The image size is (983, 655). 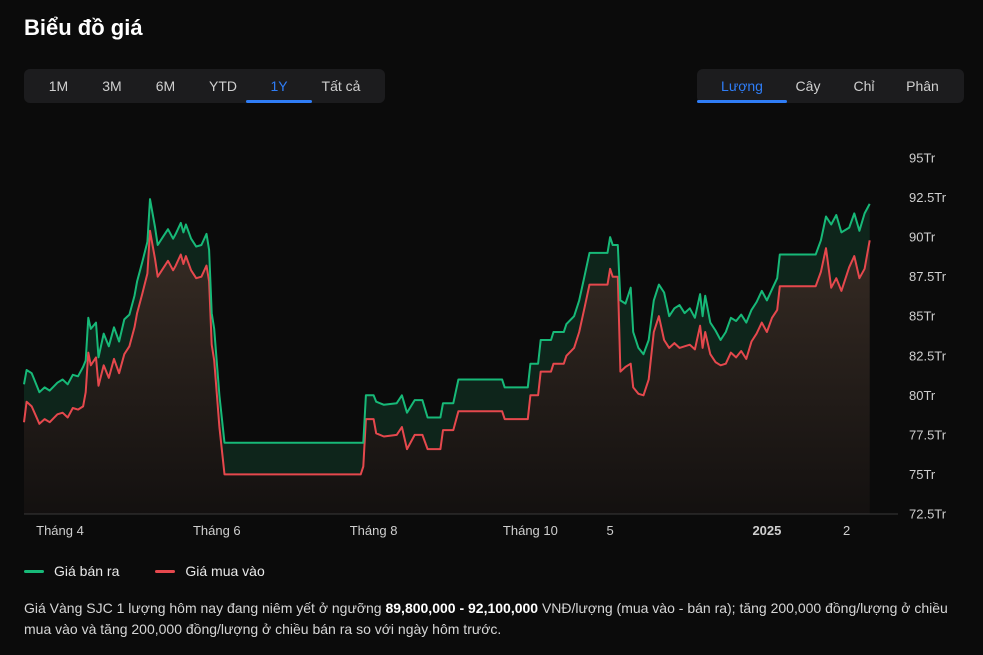 I want to click on unit-tab-luong: Lượng, so click(x=742, y=86).